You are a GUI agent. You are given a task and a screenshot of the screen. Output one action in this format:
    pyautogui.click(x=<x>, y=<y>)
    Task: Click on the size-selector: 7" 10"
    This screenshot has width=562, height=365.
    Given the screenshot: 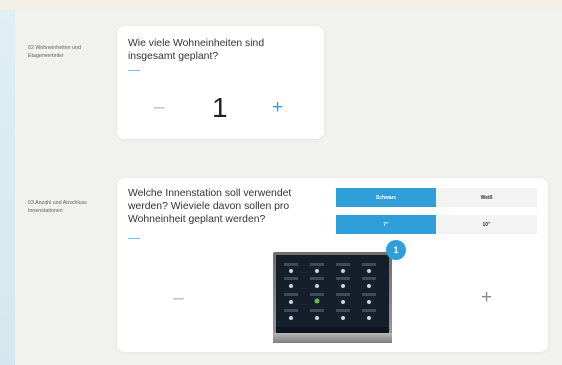 What is the action you would take?
    pyautogui.click(x=436, y=224)
    